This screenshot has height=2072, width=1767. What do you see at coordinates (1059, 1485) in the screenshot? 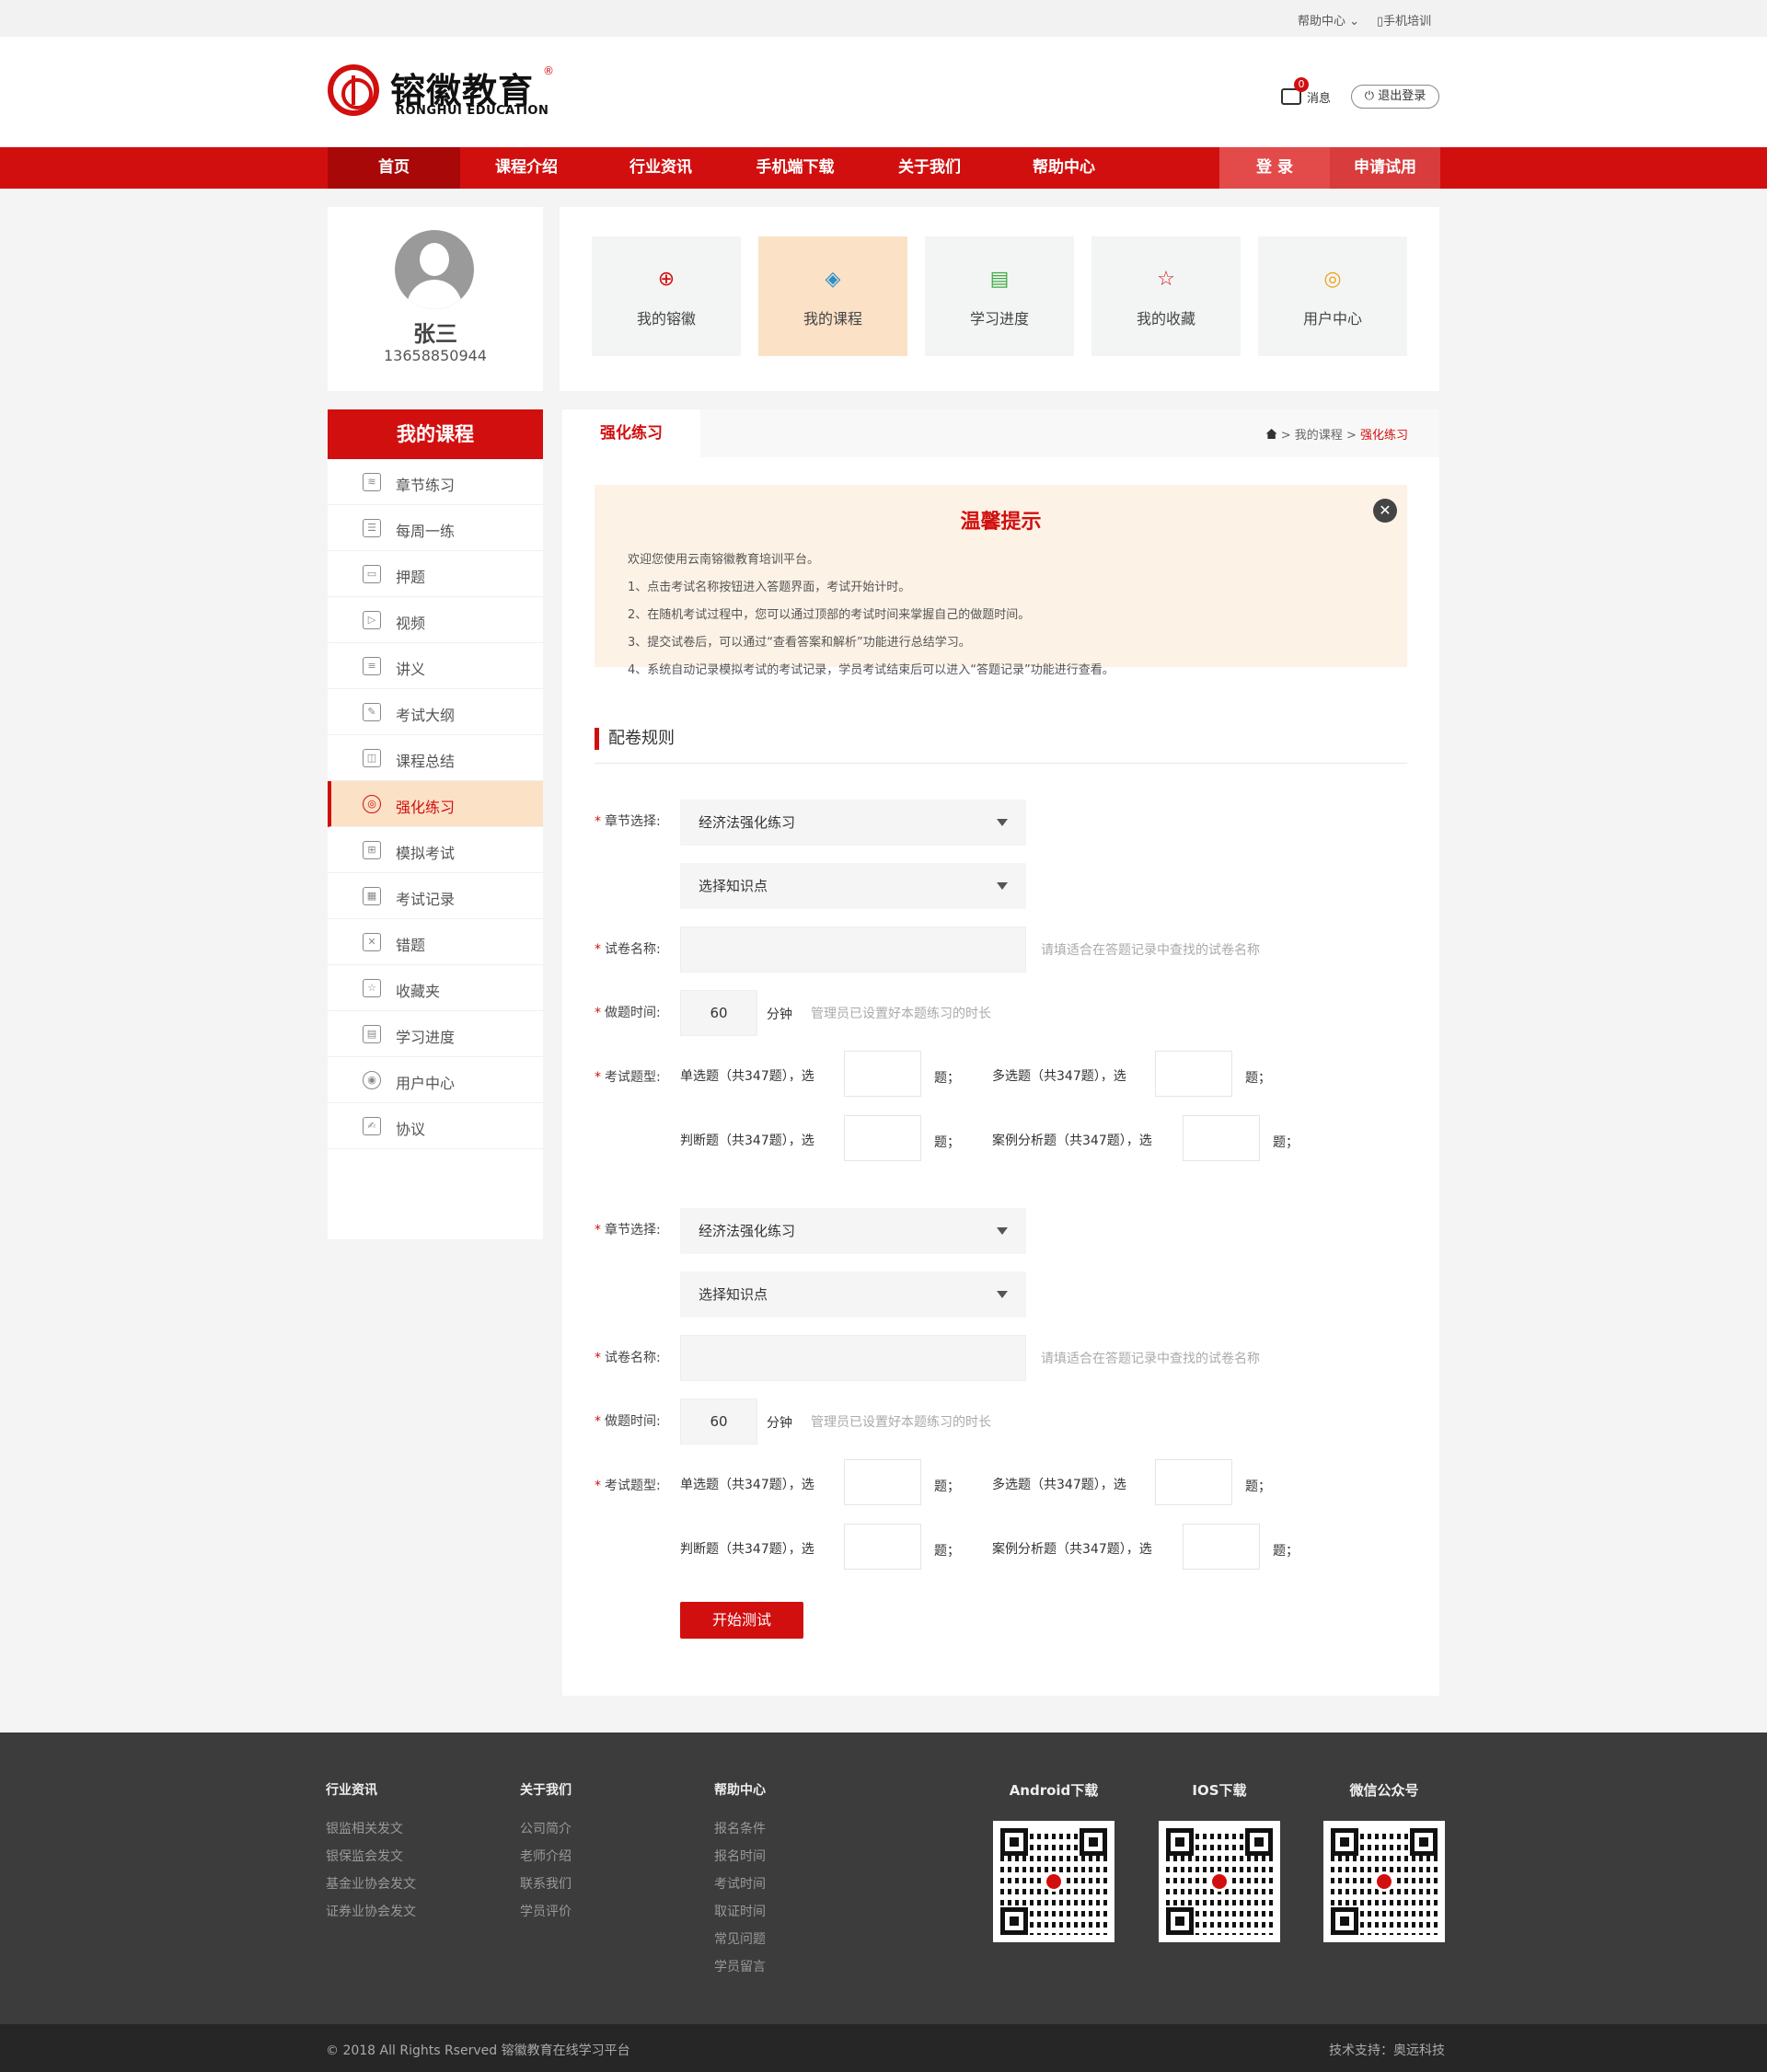
I see `multi-choice-label: 多选题（共347题），选` at bounding box center [1059, 1485].